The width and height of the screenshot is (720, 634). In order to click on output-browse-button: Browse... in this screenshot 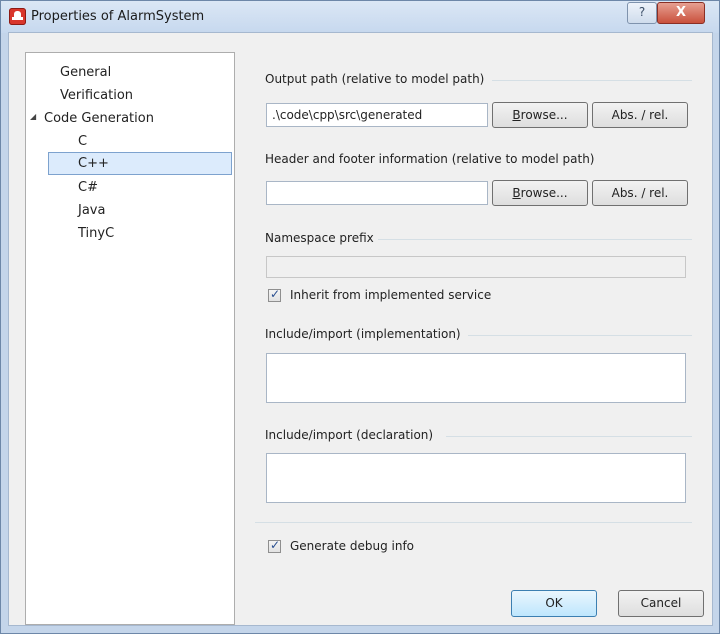, I will do `click(540, 115)`.